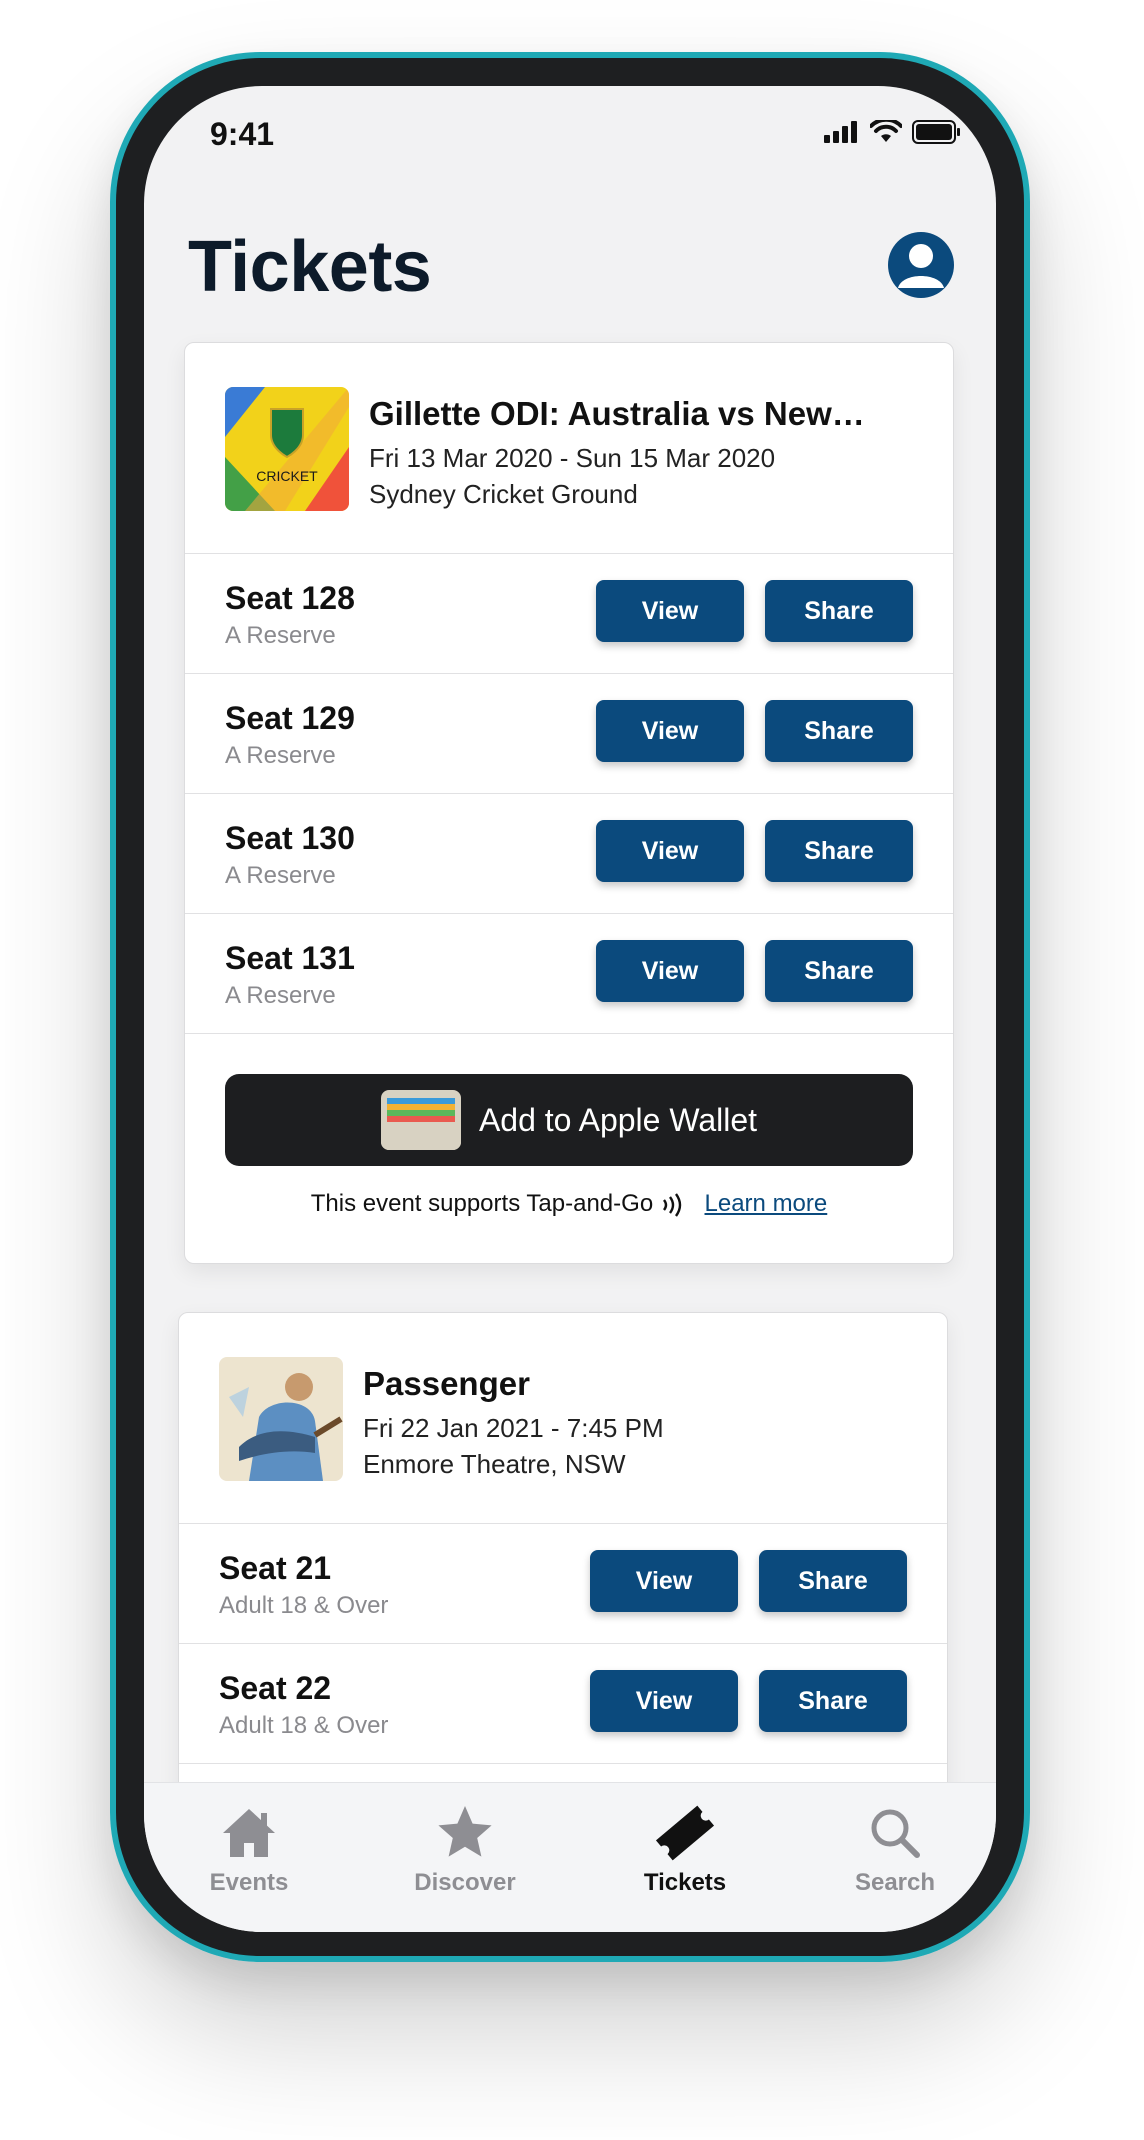 This screenshot has width=1144, height=2140. I want to click on tab-search: Search, so click(895, 1849).